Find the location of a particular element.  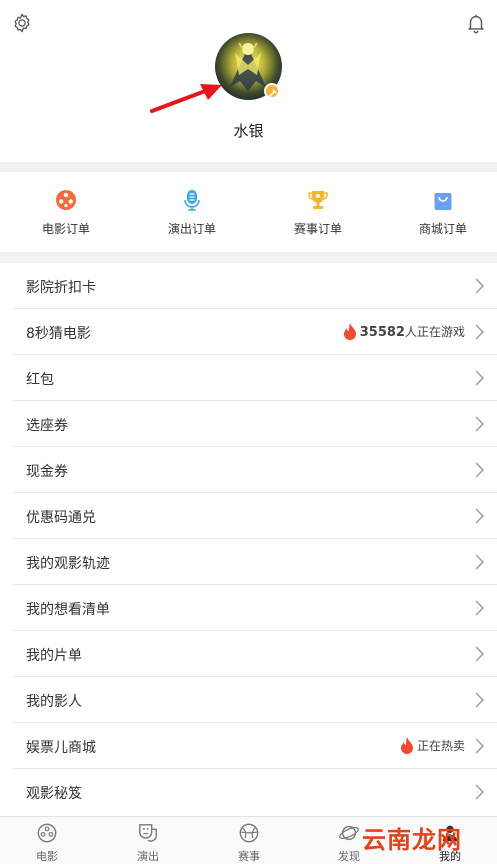

trophy-icon is located at coordinates (318, 200).